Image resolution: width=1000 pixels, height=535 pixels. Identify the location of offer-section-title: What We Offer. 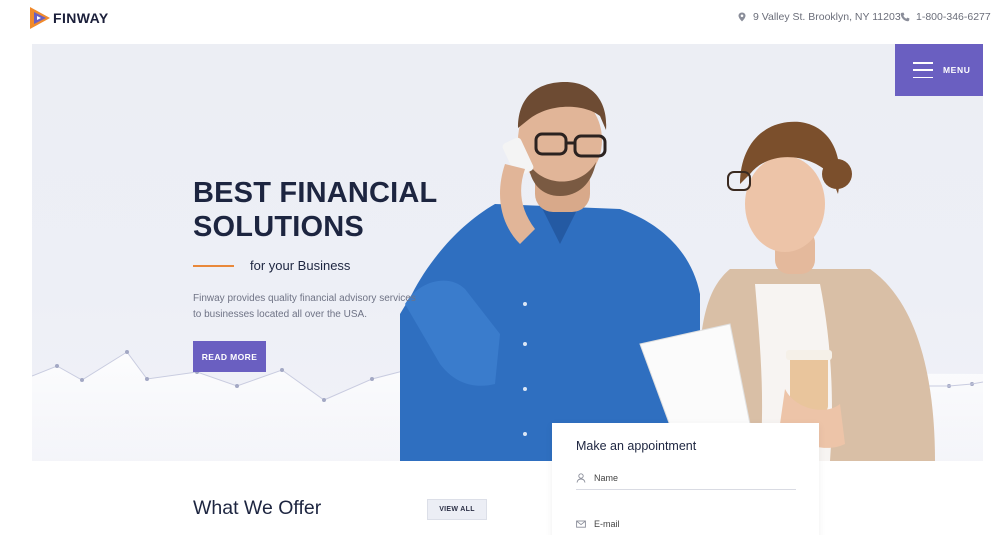
(257, 508).